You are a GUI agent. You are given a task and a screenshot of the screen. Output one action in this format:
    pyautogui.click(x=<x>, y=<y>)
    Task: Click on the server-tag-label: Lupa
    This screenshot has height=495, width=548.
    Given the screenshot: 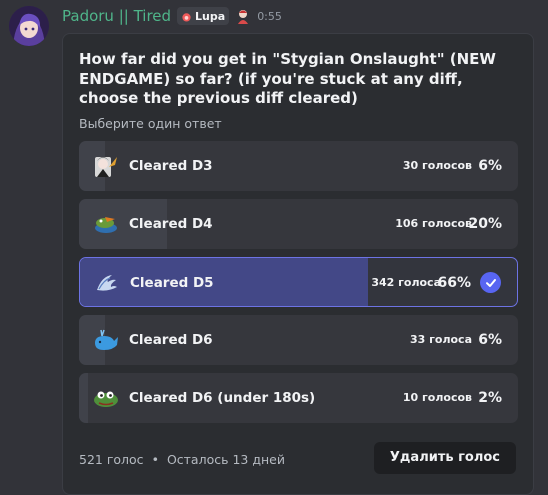 What is the action you would take?
    pyautogui.click(x=210, y=16)
    